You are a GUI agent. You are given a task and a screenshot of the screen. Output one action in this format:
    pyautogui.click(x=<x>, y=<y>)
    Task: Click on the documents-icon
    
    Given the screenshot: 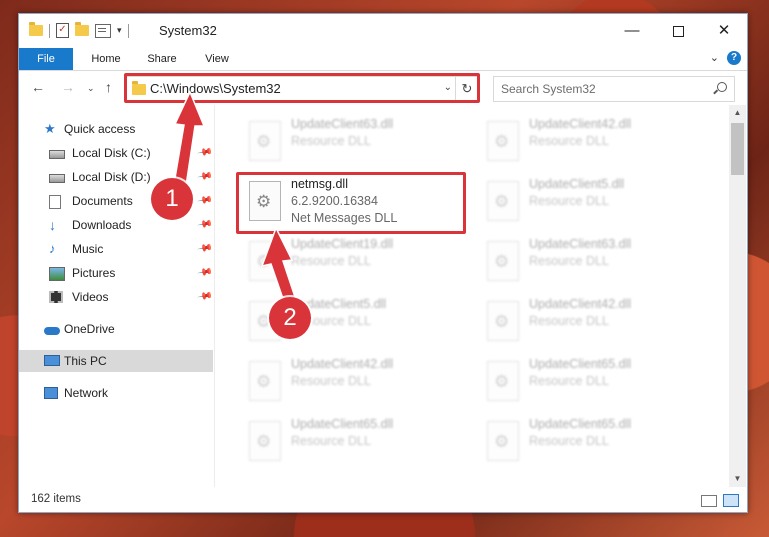 What is the action you would take?
    pyautogui.click(x=55, y=202)
    